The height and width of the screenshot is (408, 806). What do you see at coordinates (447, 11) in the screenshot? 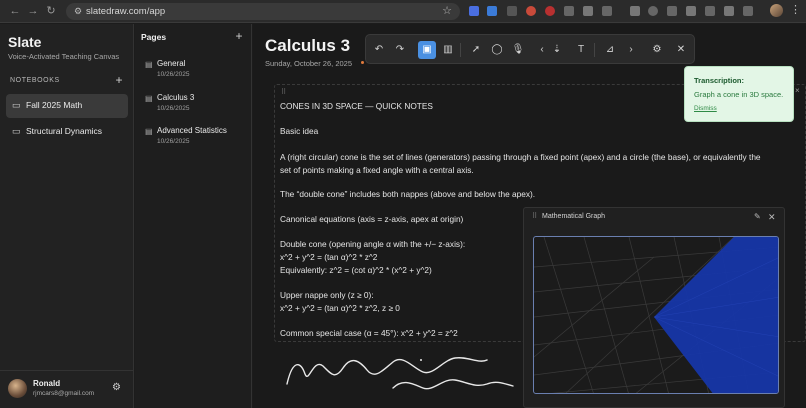
I see `bookmark-star-icon: ☆` at bounding box center [447, 11].